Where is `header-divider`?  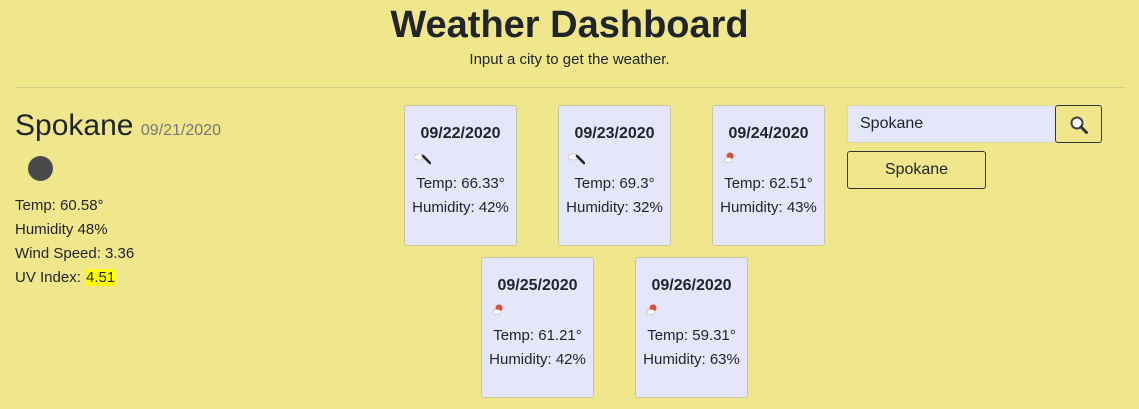 header-divider is located at coordinates (570, 87).